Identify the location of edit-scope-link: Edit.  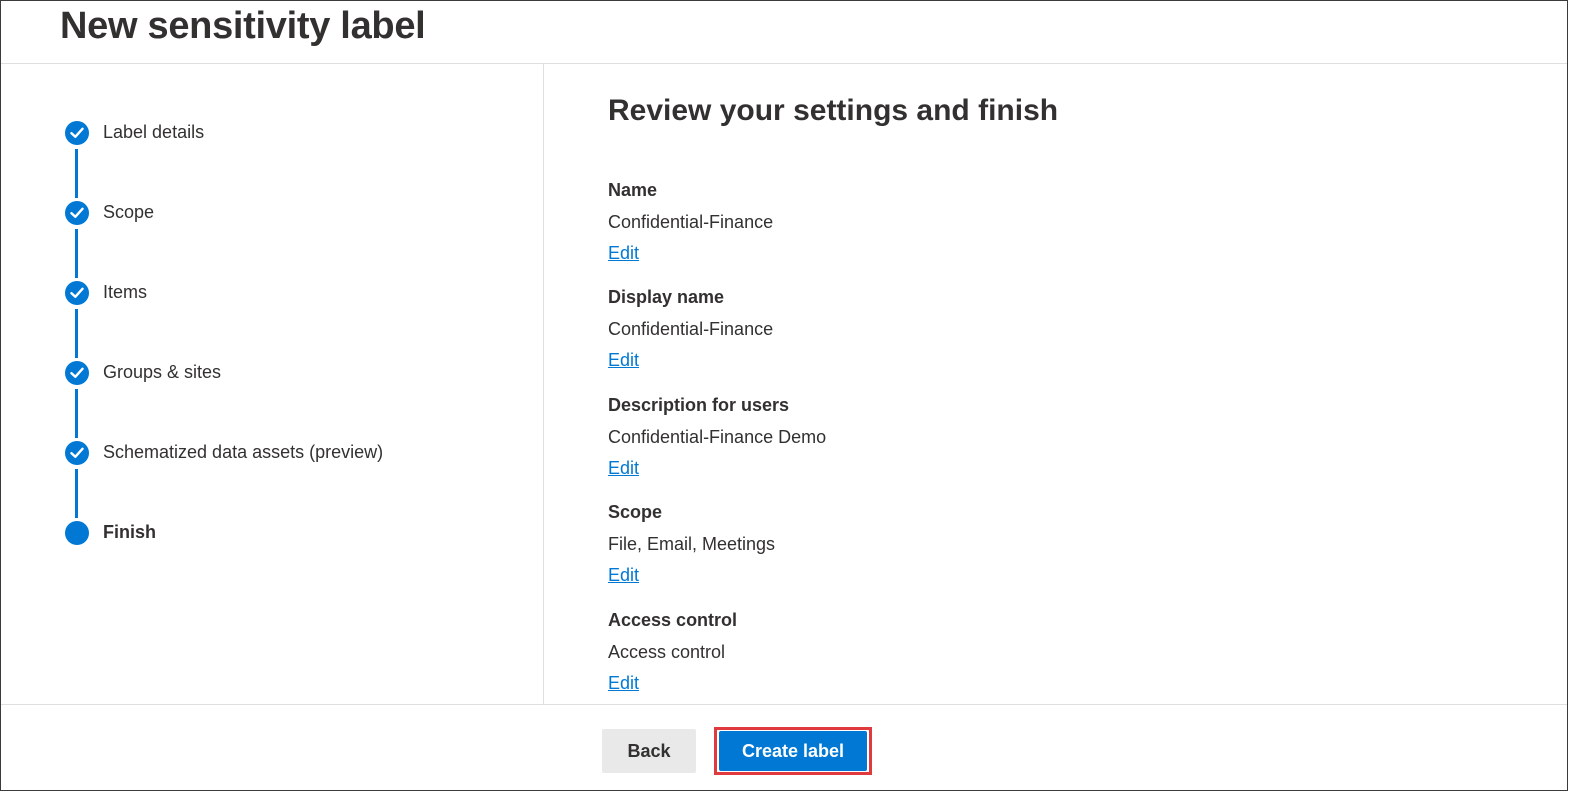
(623, 575).